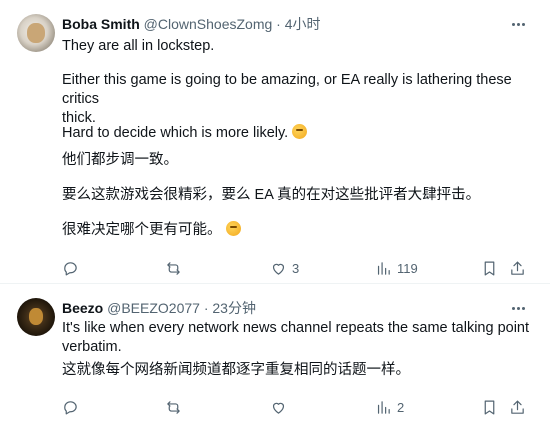 The image size is (550, 427). Describe the element at coordinates (271, 195) in the screenshot. I see `tweet-line: 要么这款游戏会很精彩，要么 EA 真的在对这些批评者大肆抨击。` at that location.